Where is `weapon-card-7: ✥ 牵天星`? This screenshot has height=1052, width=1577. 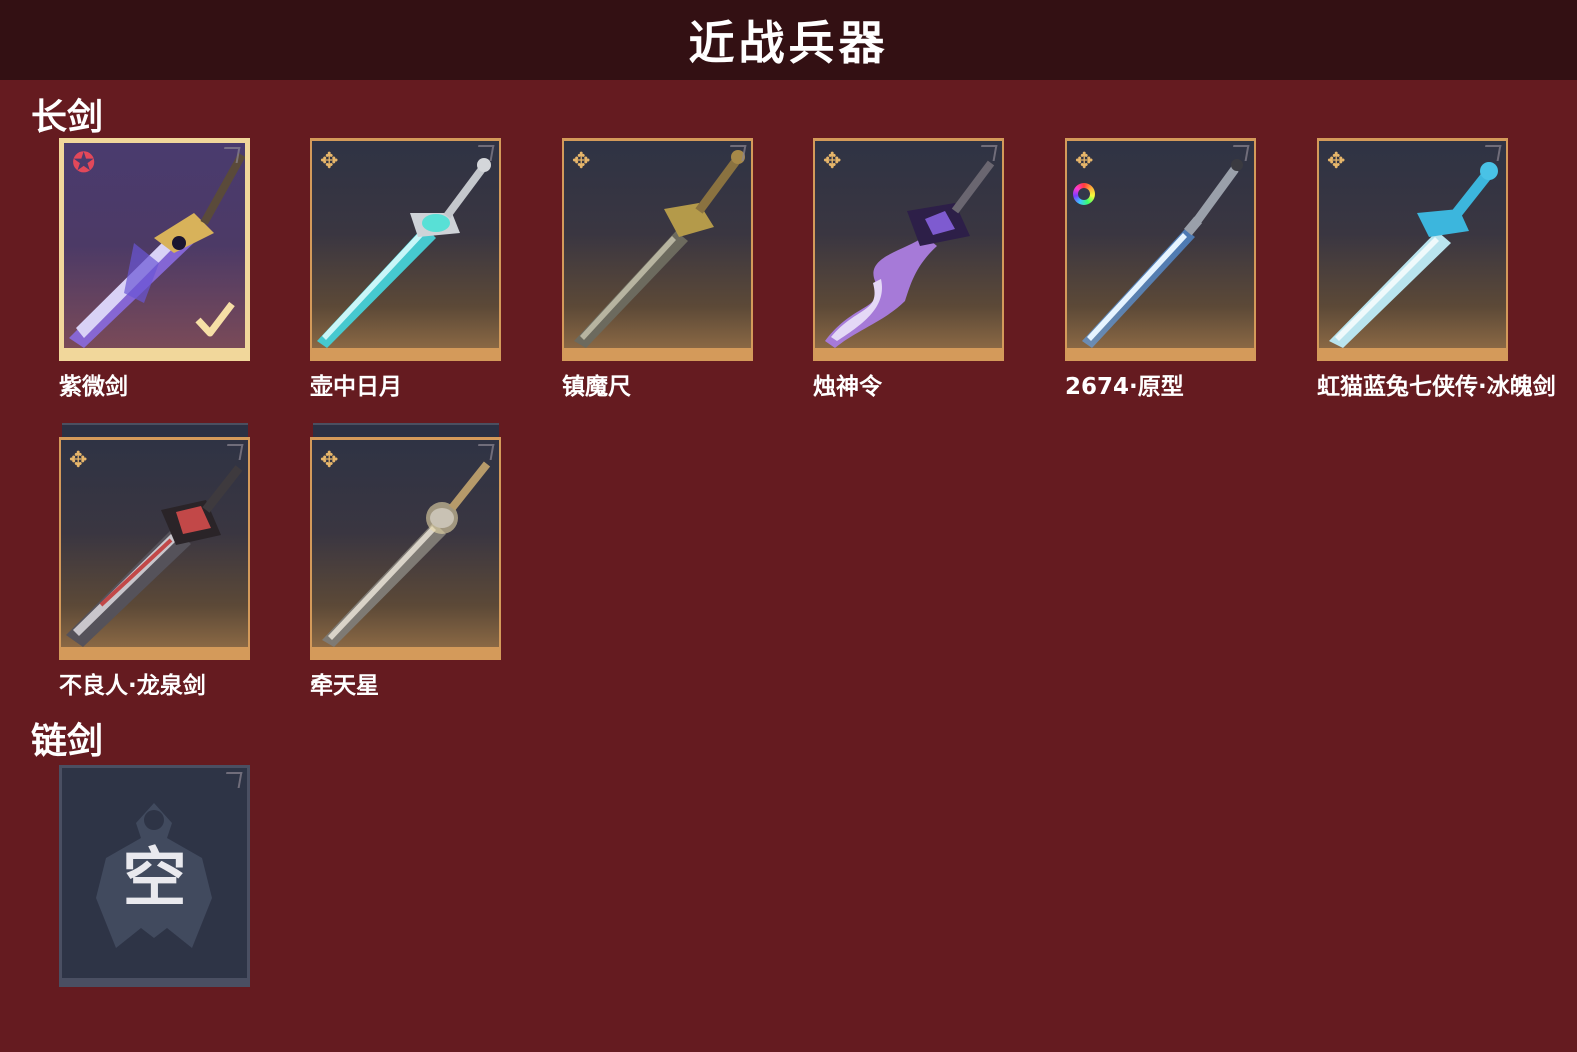
weapon-card-7: ✥ 牵天星 is located at coordinates (405, 561).